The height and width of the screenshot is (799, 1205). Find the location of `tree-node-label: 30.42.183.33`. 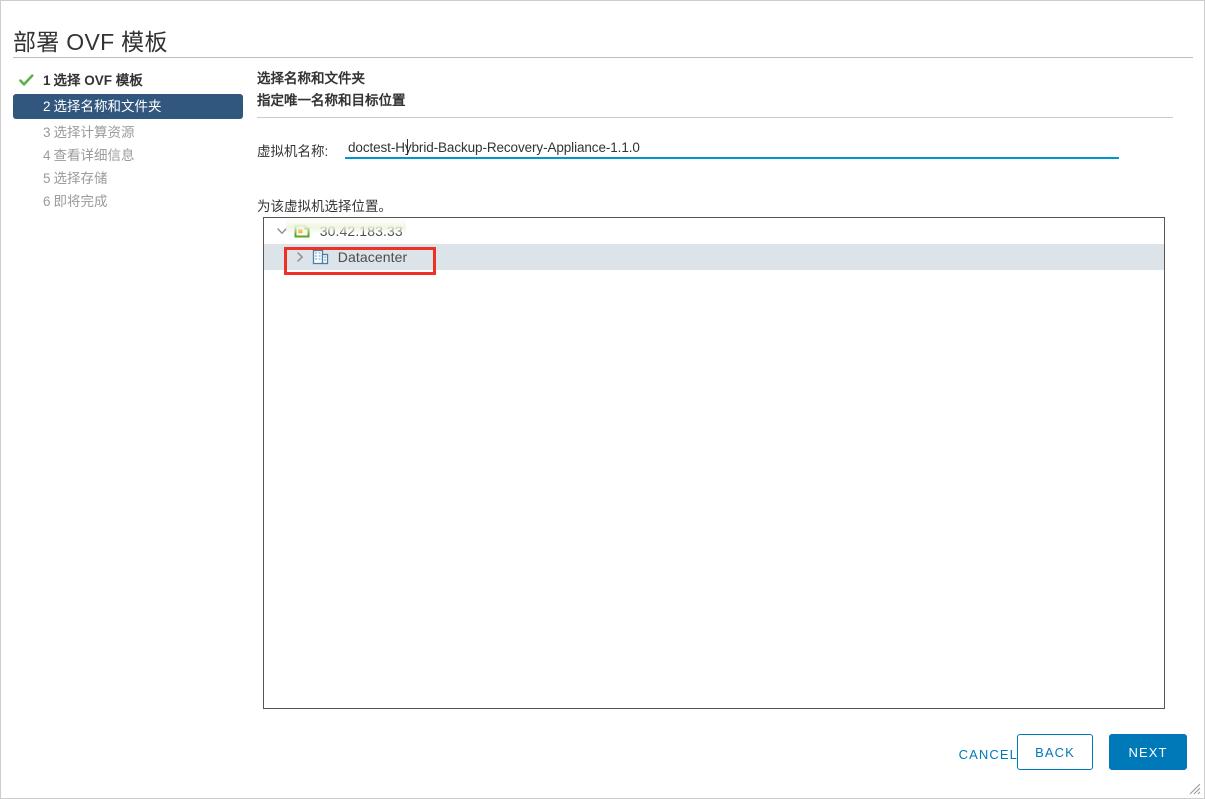

tree-node-label: 30.42.183.33 is located at coordinates (361, 231).